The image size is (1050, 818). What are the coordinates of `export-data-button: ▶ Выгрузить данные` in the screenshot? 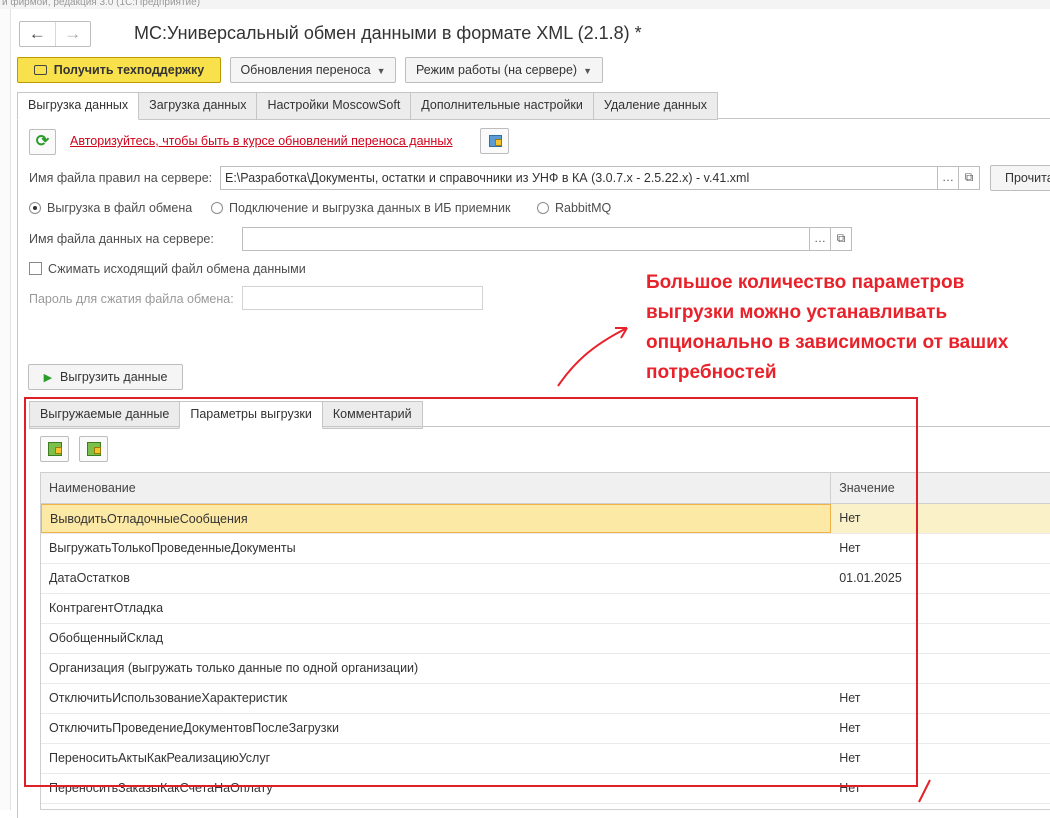 It's located at (105, 377).